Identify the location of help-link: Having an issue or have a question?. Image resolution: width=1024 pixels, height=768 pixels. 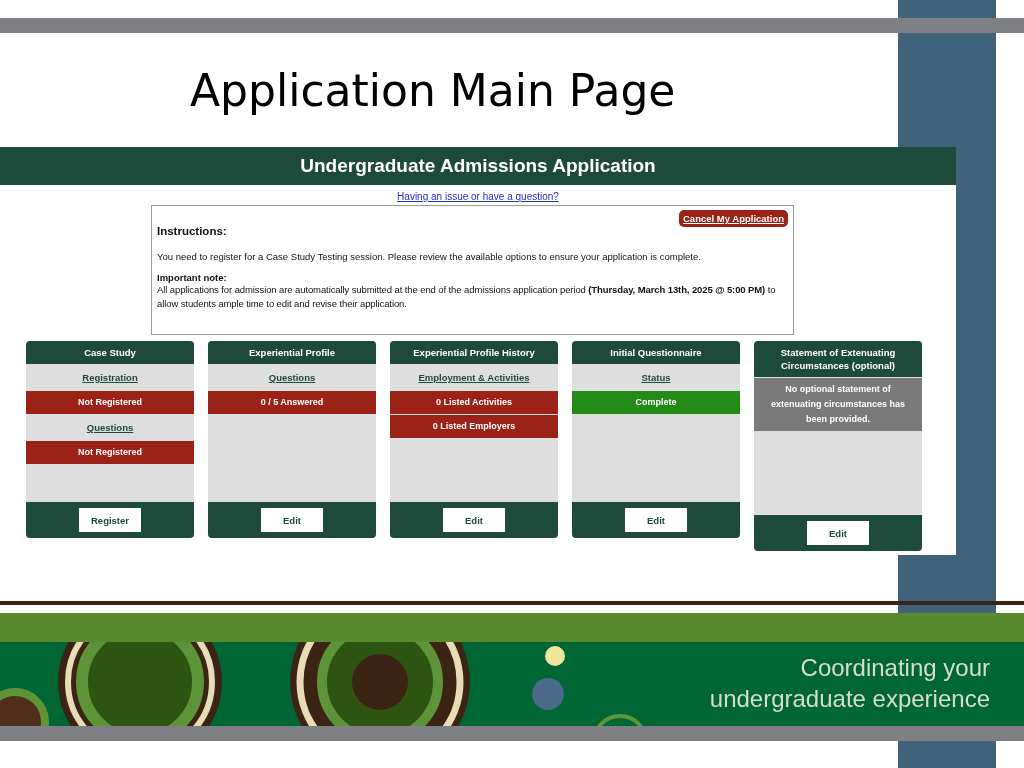
(478, 196).